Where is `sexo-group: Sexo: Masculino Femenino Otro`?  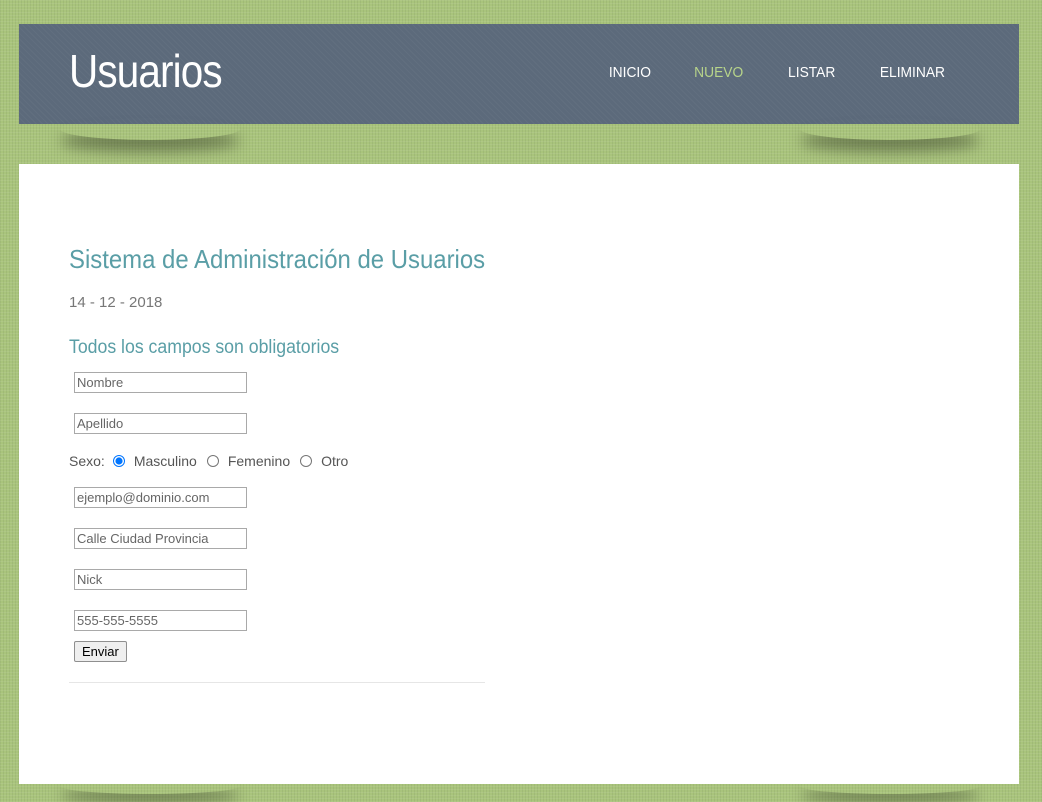
sexo-group: Sexo: Masculino Femenino Otro is located at coordinates (209, 461).